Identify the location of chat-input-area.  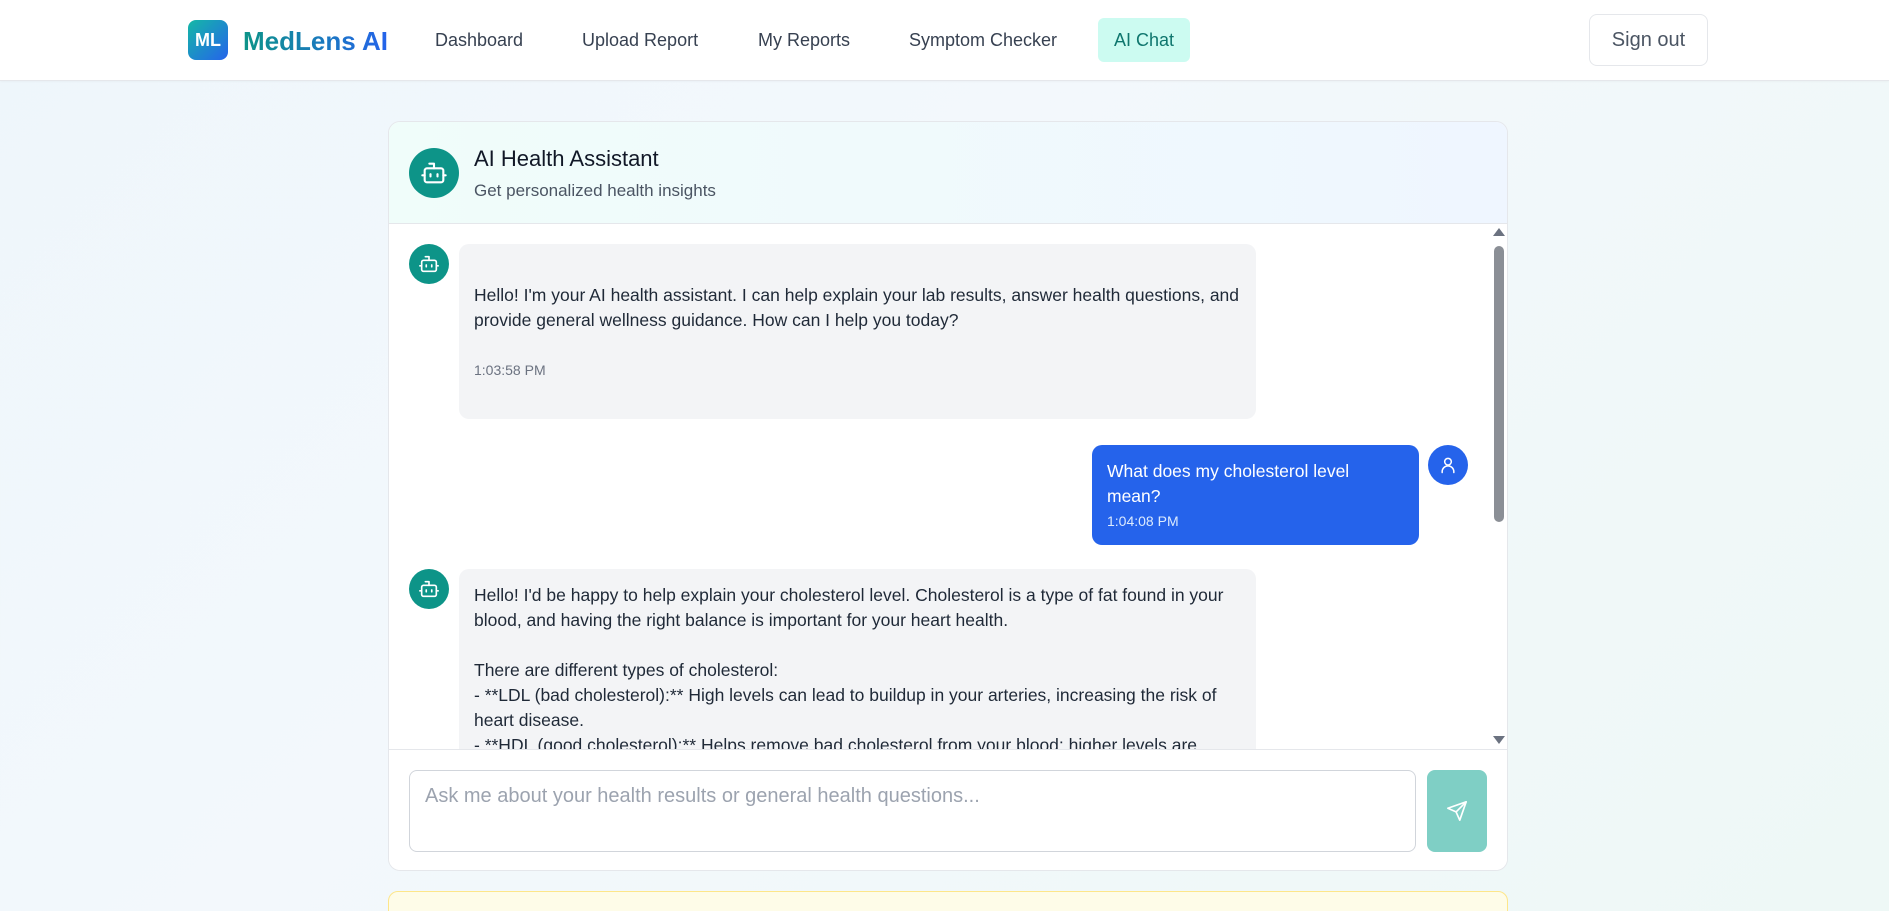
(948, 809).